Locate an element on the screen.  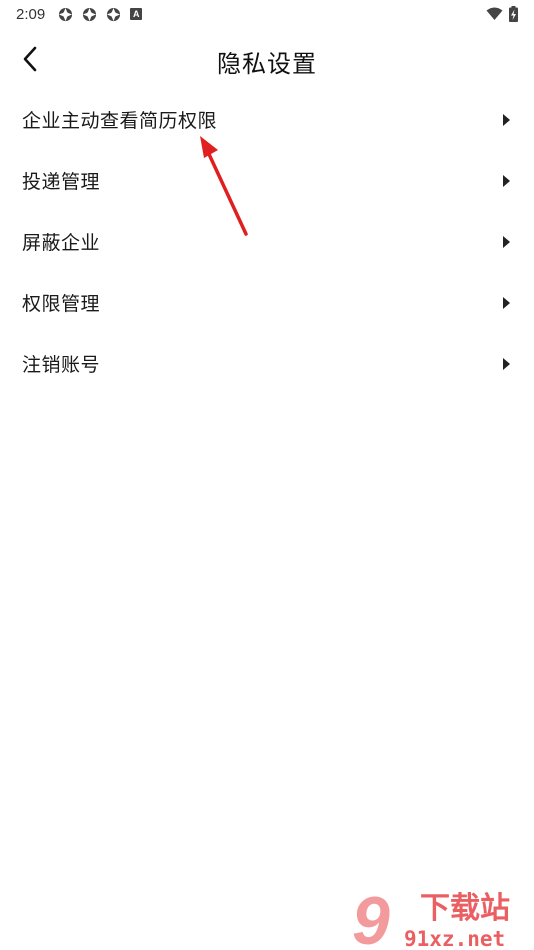
menu-item-label: 权限管理 is located at coordinates (61, 304).